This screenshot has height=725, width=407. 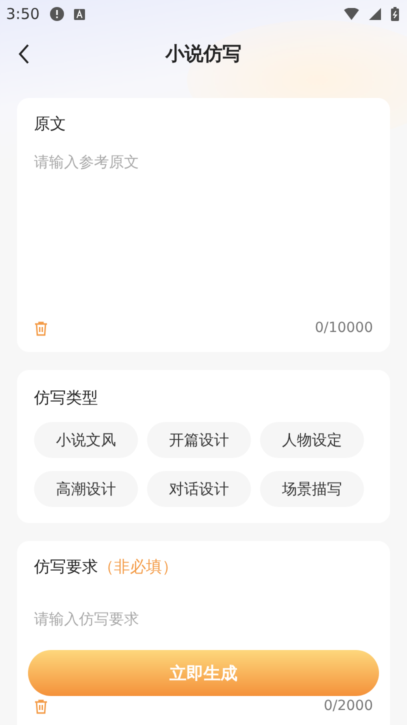 What do you see at coordinates (312, 440) in the screenshot?
I see `type-chip: 人物设定` at bounding box center [312, 440].